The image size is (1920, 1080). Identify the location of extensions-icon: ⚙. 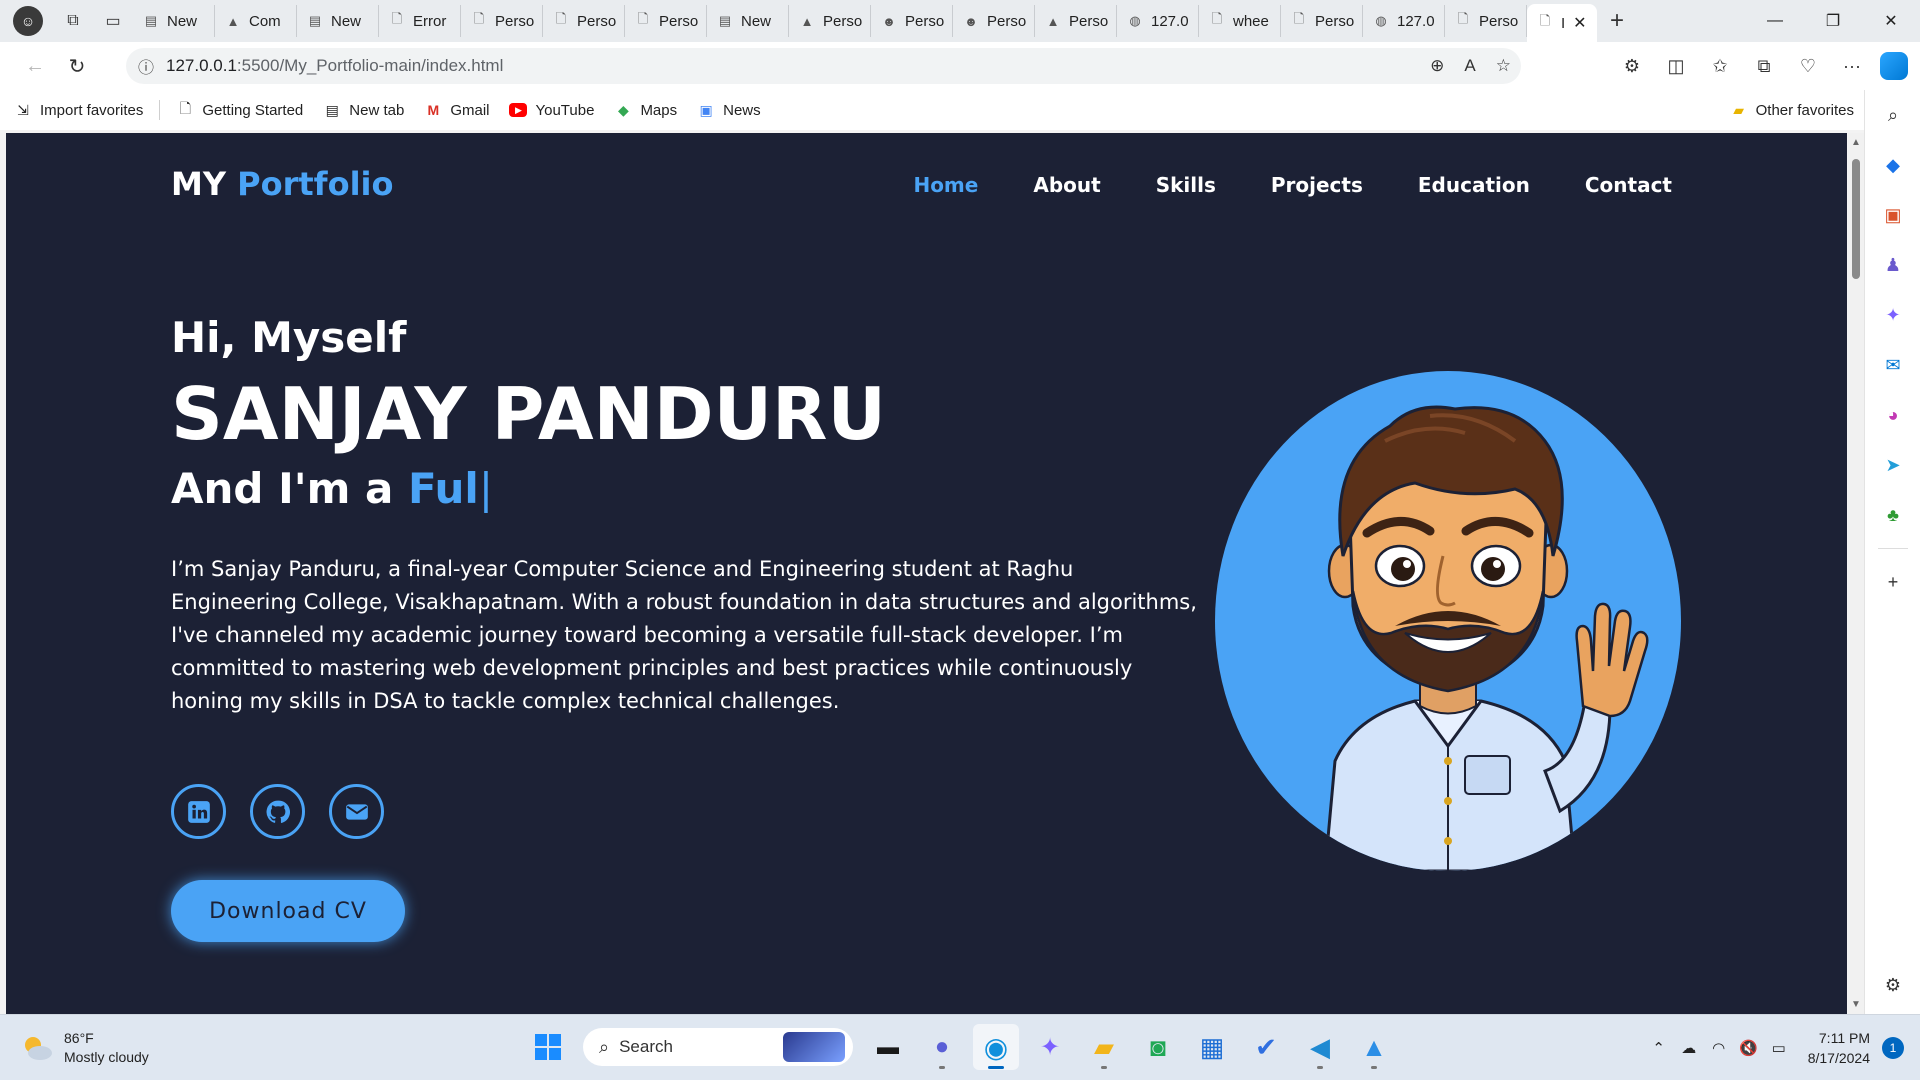
(1632, 66).